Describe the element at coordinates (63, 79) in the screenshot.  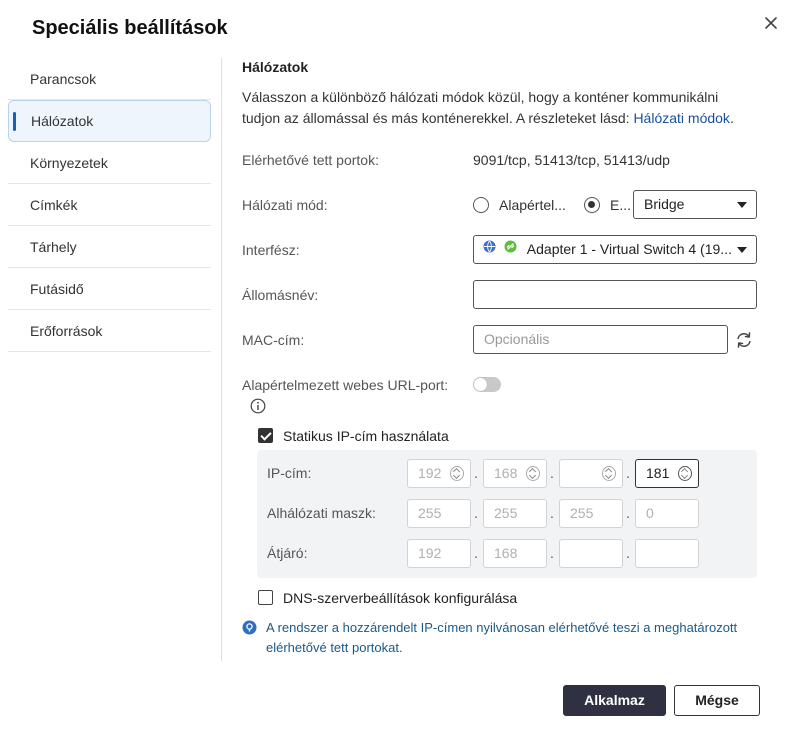
I see `sidebar-item-label: Parancsok` at that location.